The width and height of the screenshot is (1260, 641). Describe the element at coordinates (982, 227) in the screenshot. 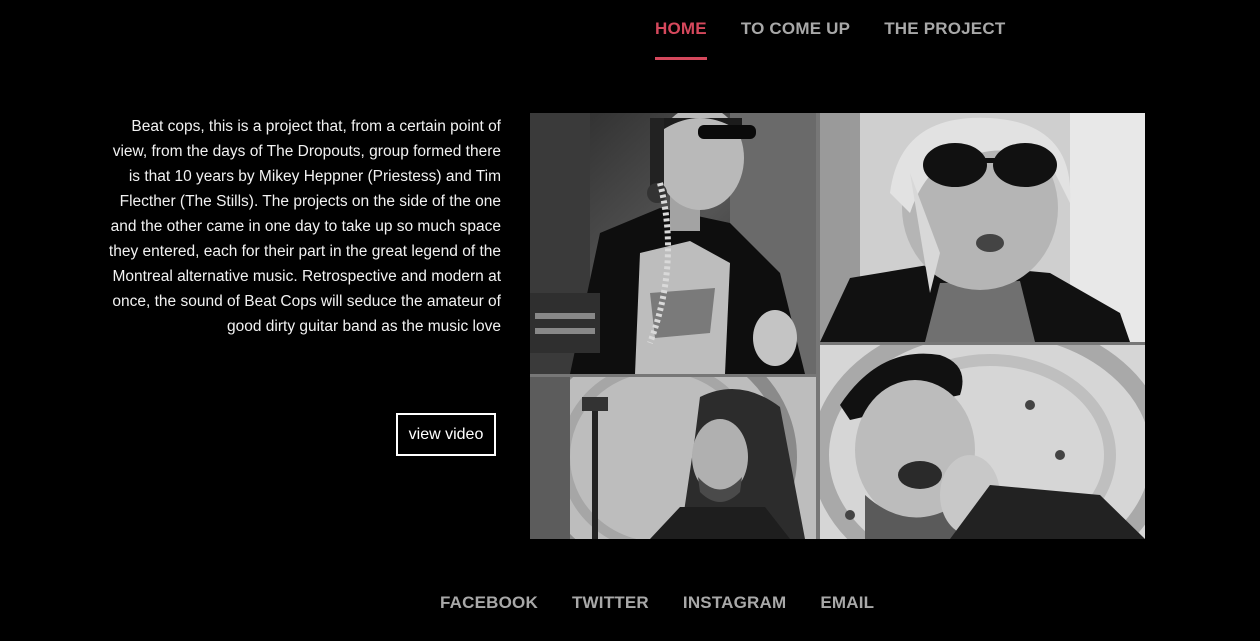

I see `band-photo-sunglasses` at that location.